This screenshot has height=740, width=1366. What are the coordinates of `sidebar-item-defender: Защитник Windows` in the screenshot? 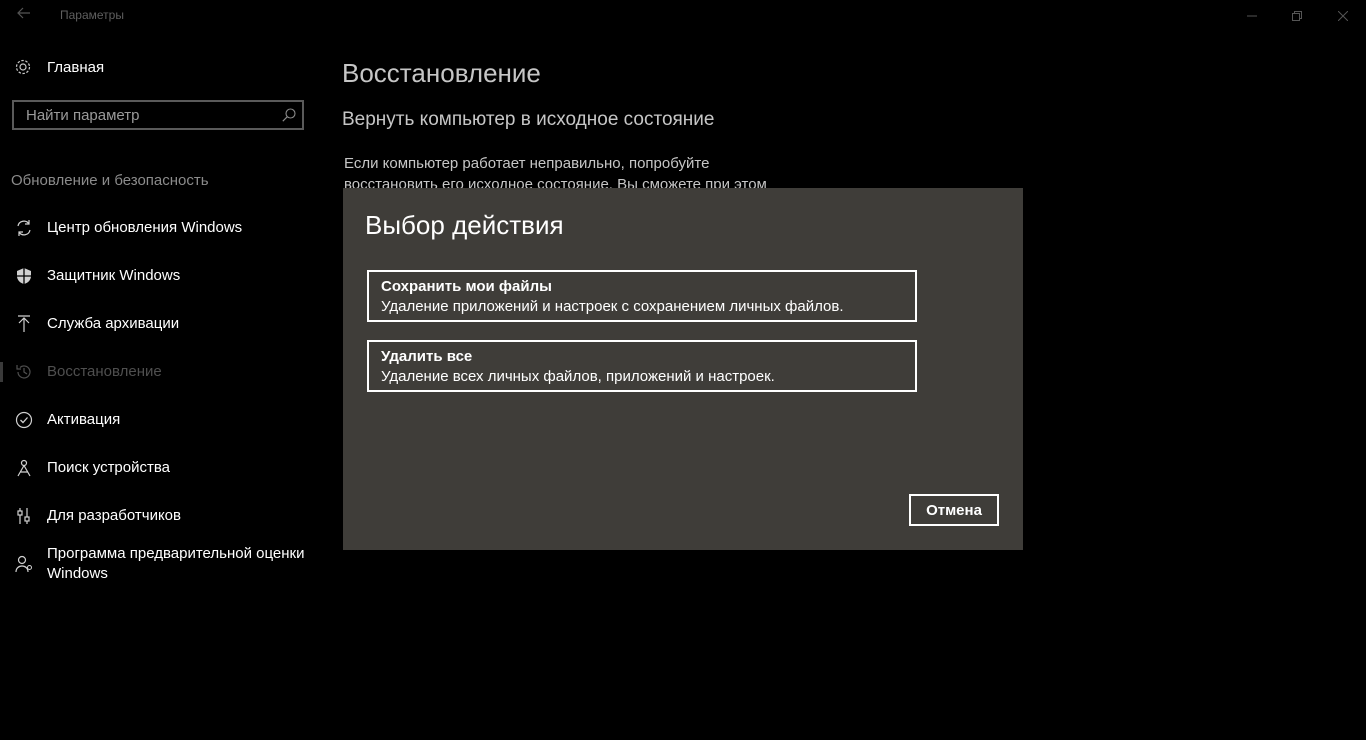 It's located at (160, 276).